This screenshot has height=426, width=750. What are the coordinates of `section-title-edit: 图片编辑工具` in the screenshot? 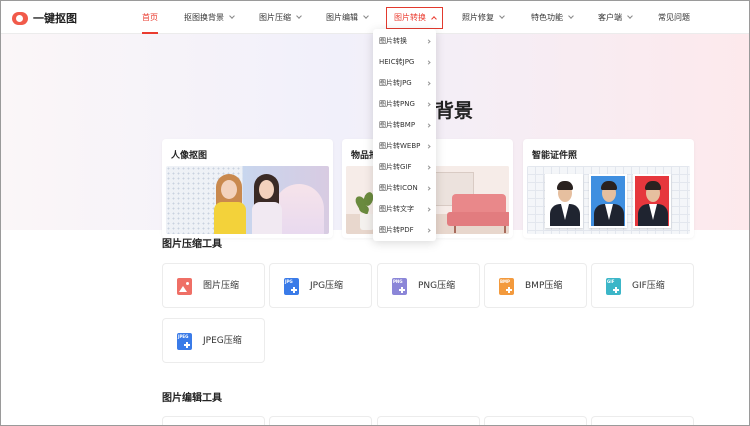 It's located at (192, 398).